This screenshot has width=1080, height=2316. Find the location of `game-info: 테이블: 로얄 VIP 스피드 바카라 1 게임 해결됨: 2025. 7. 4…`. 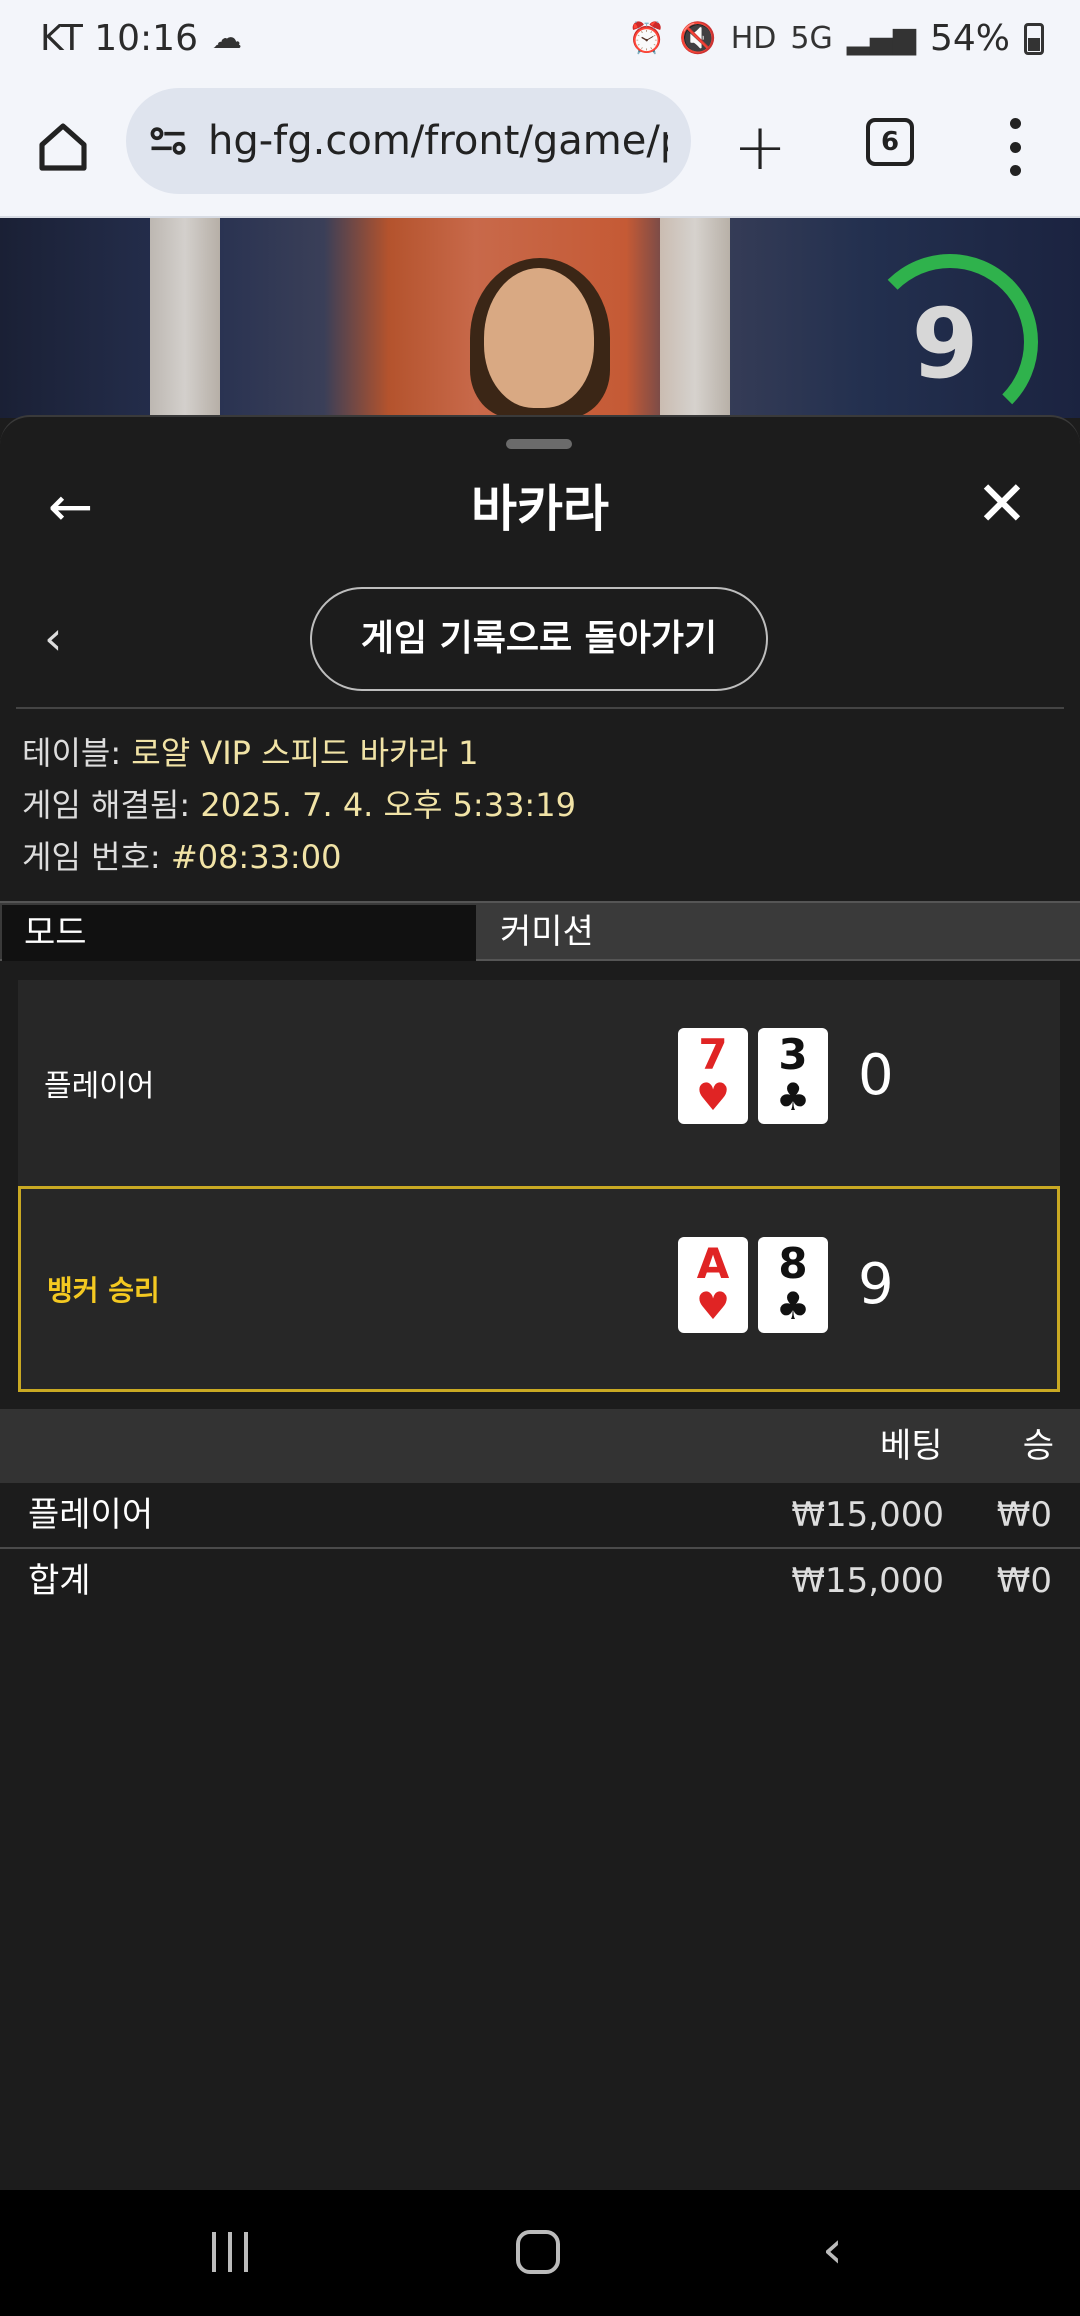

game-info: 테이블: 로얄 VIP 스피드 바카라 1 게임 해결됨: 2025. 7. 4… is located at coordinates (299, 805).